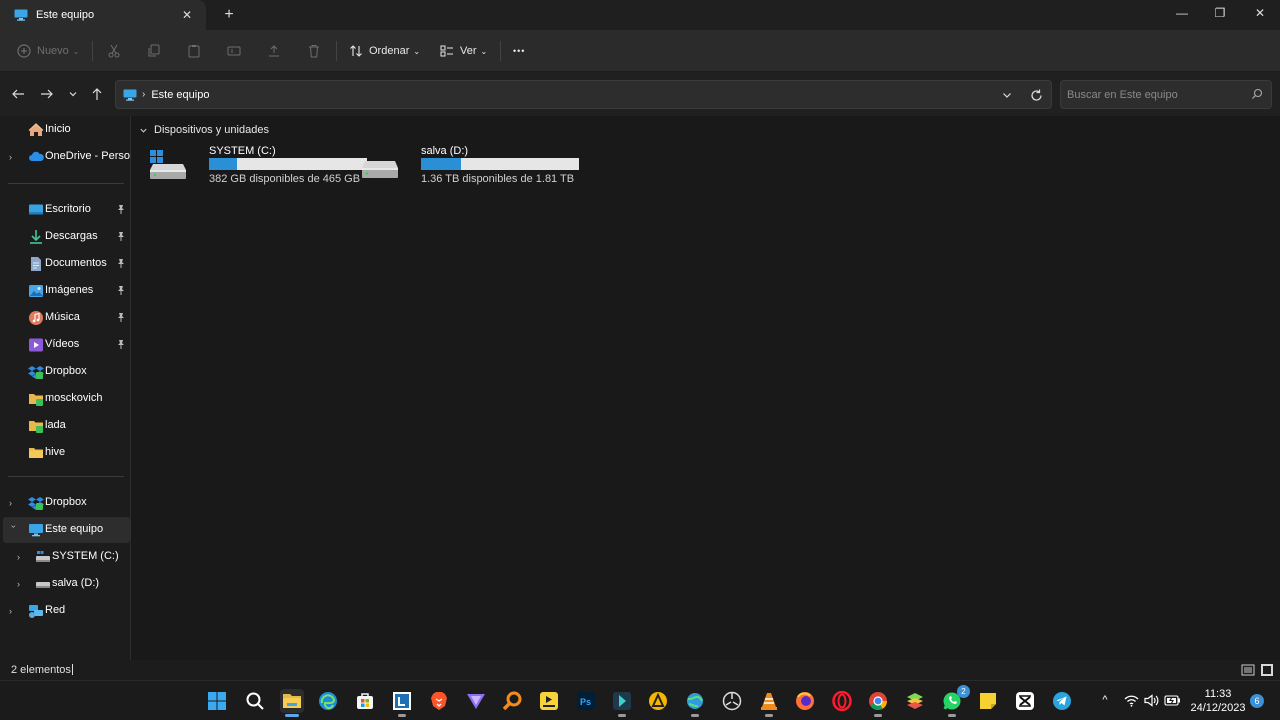  I want to click on sidebar-item-hive: hive, so click(66, 453).